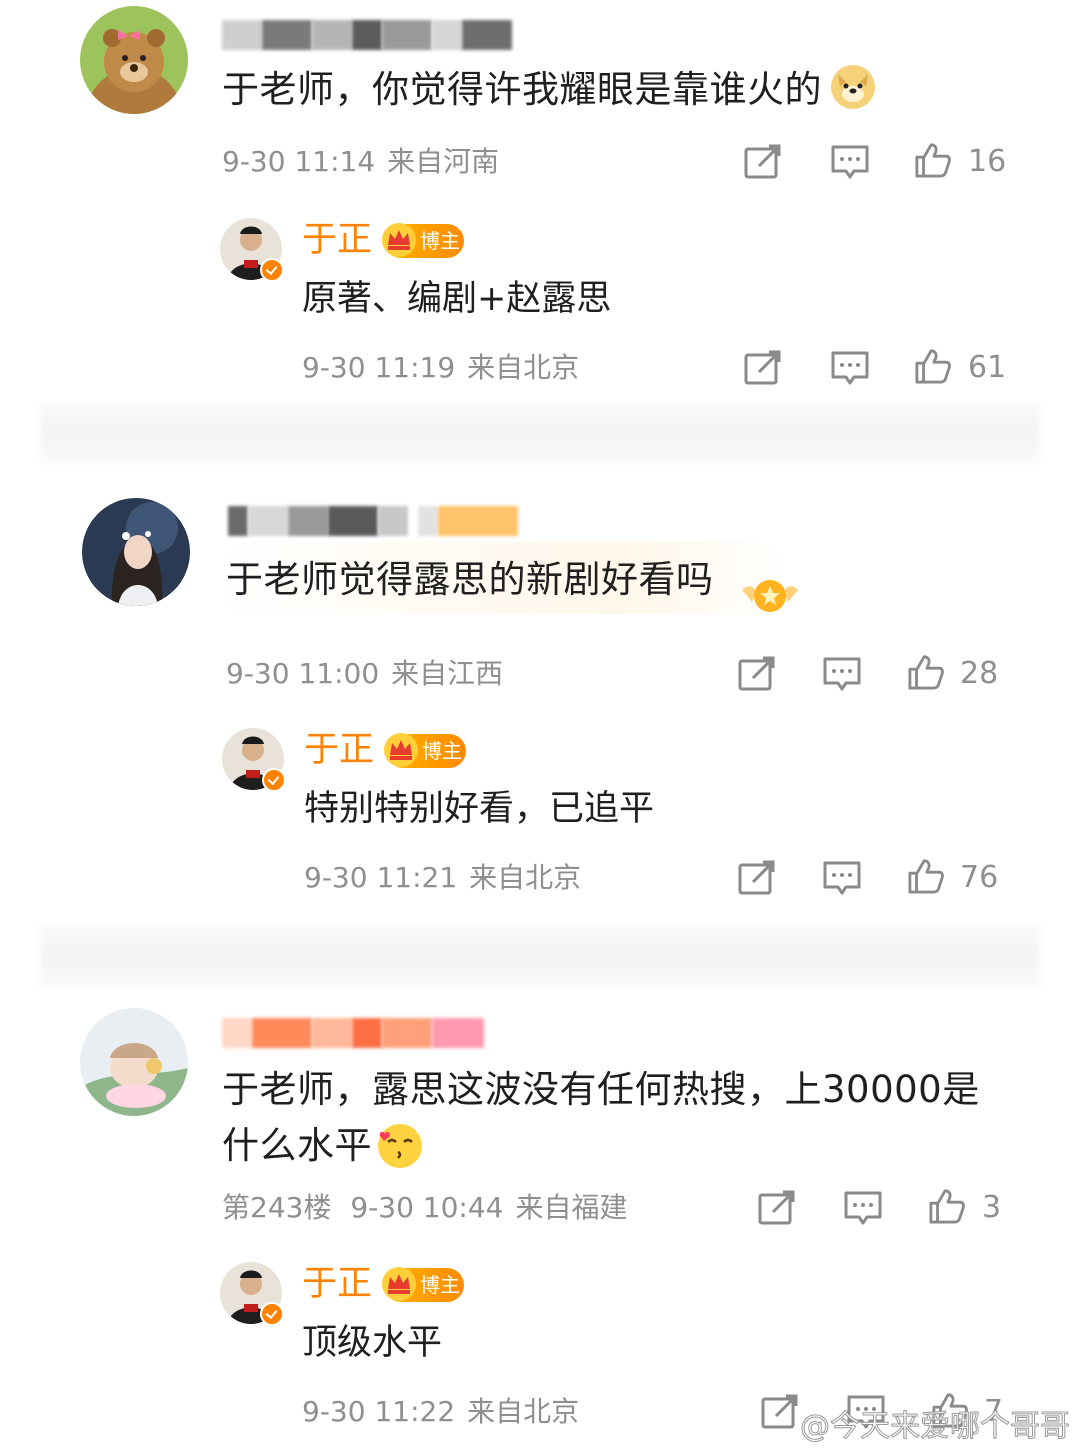 Image resolution: width=1080 pixels, height=1451 pixels. Describe the element at coordinates (979, 673) in the screenshot. I see `like-count: 28` at that location.